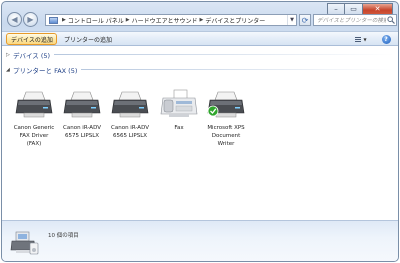  I want to click on forward-button: ▶, so click(30, 19).